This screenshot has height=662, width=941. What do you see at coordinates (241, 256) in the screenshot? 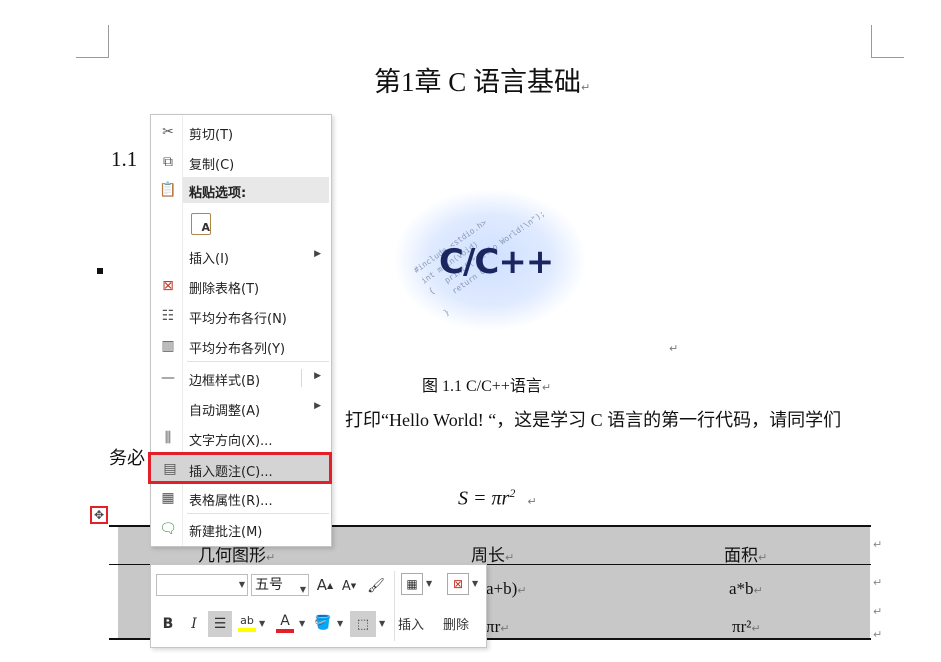
I see `menu-item-insert: 插入(I) ▶` at bounding box center [241, 256].